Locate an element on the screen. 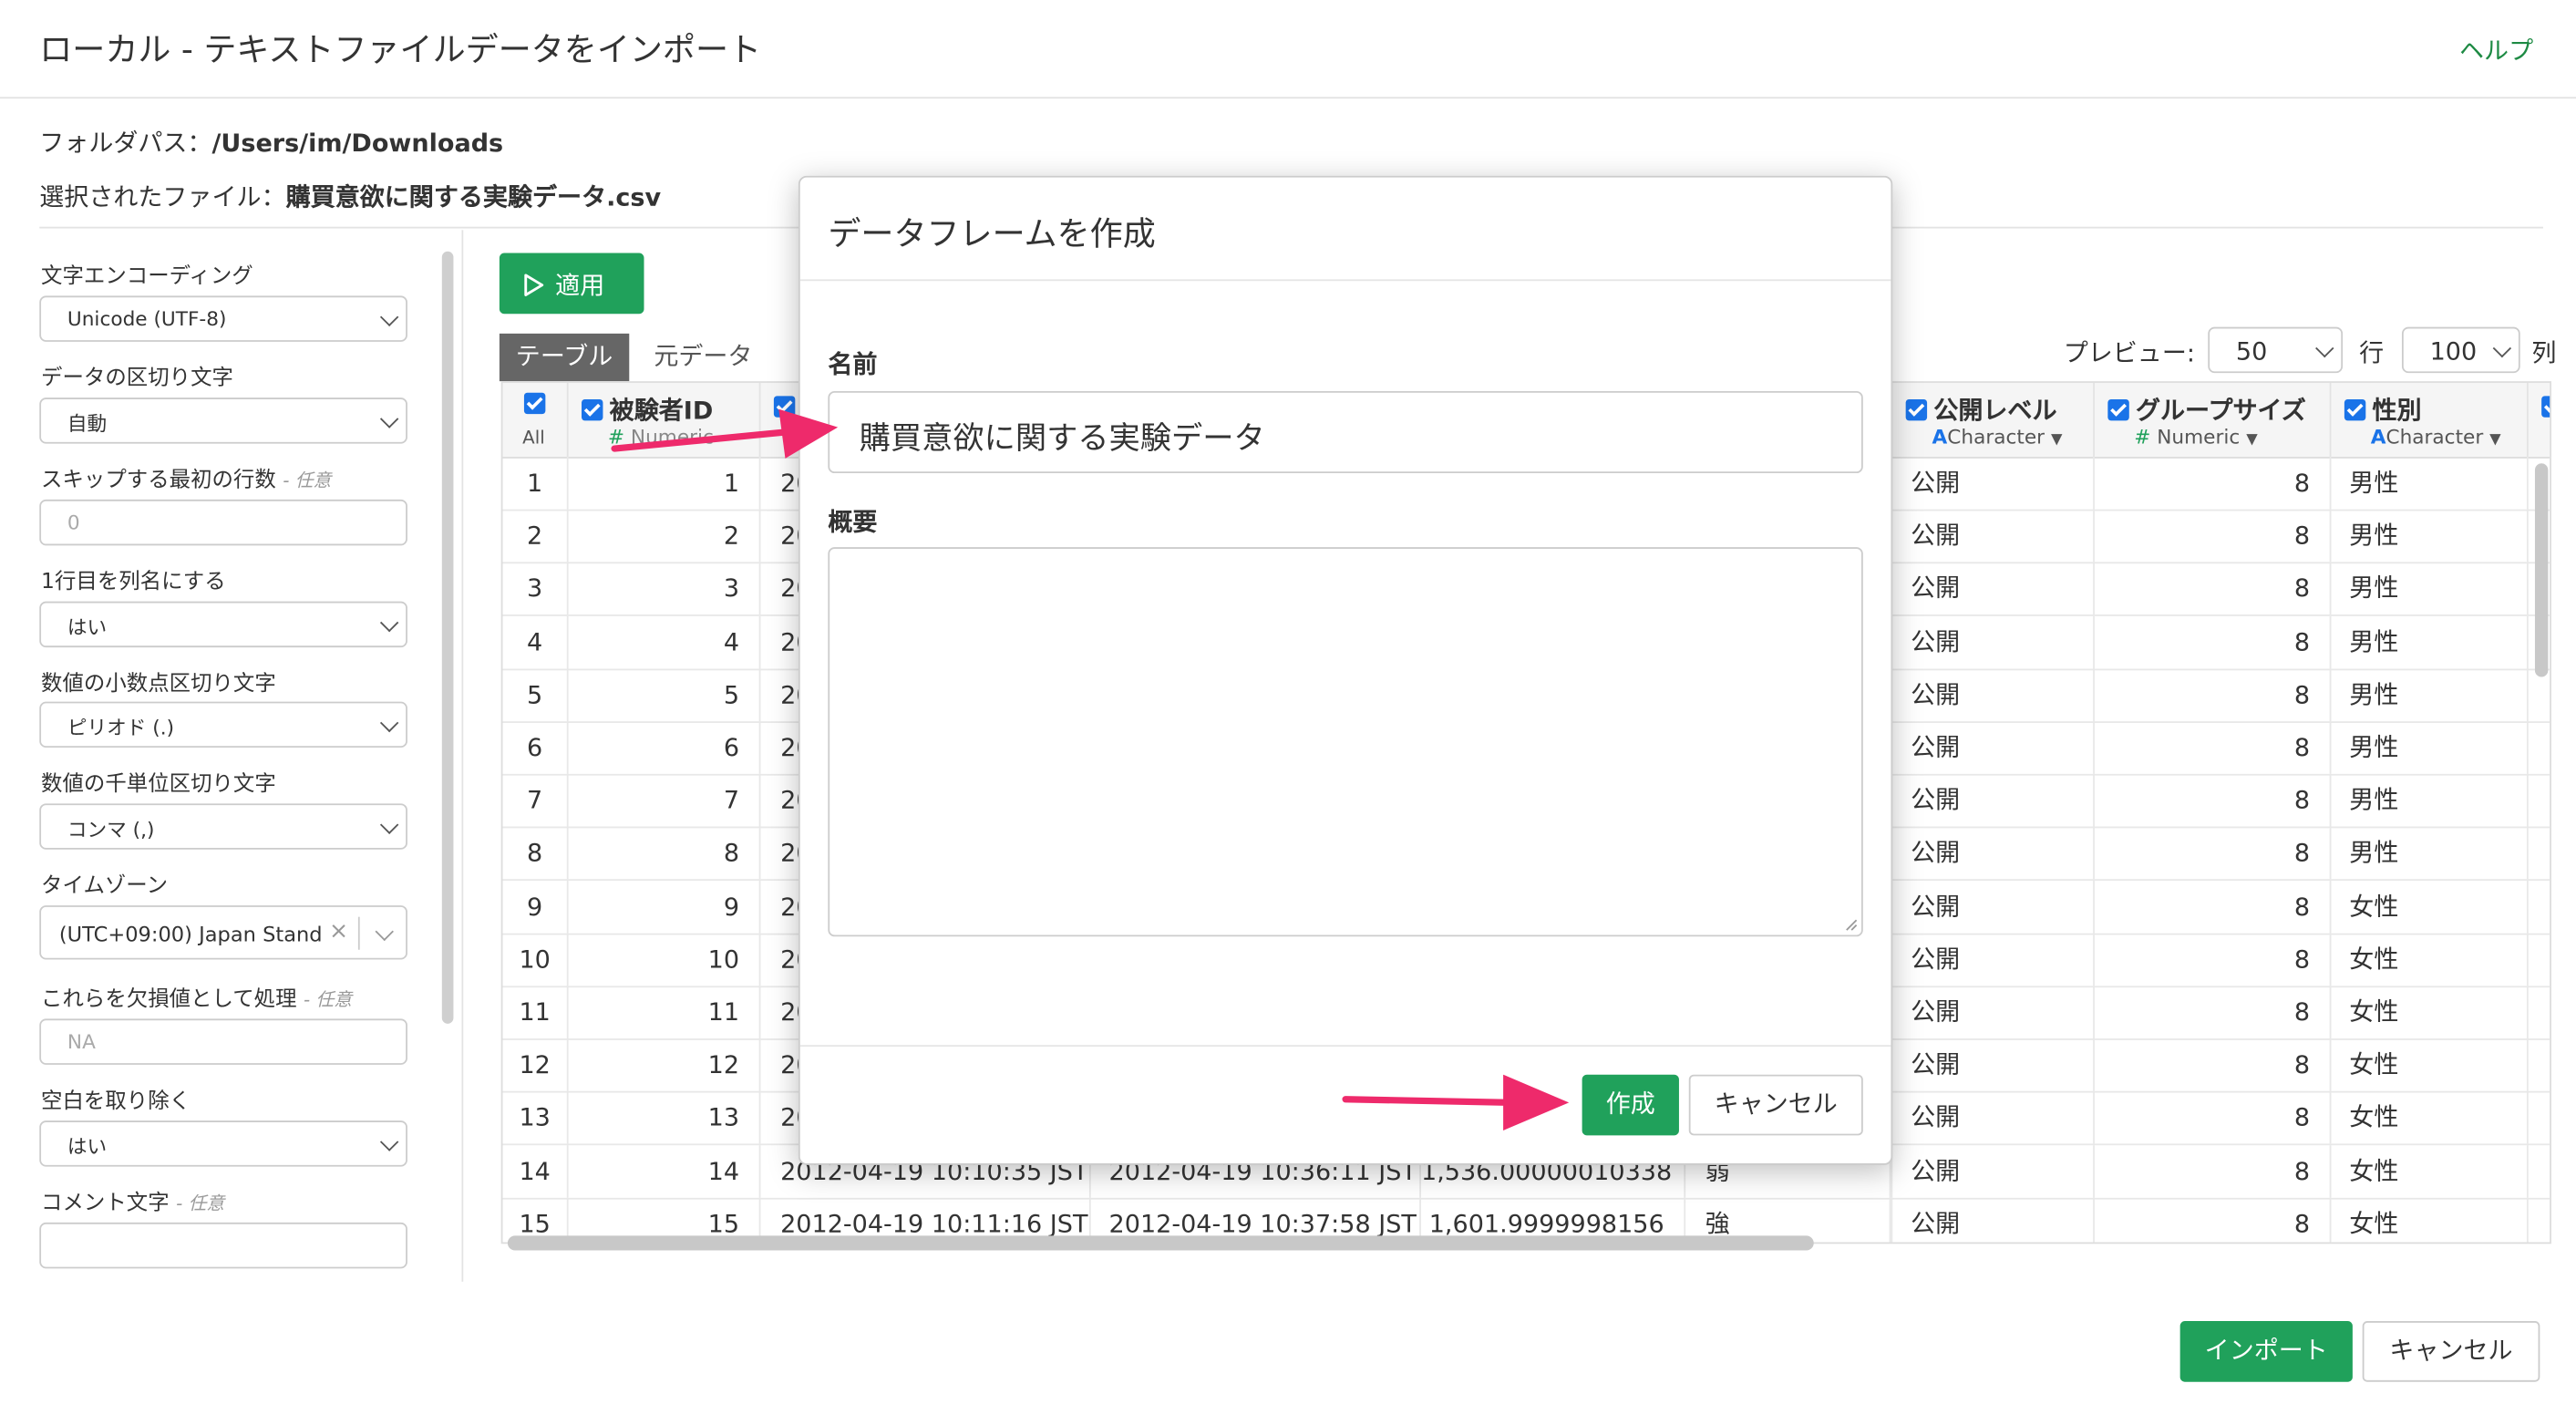 The width and height of the screenshot is (2576, 1404). row-number: 8 is located at coordinates (536, 853).